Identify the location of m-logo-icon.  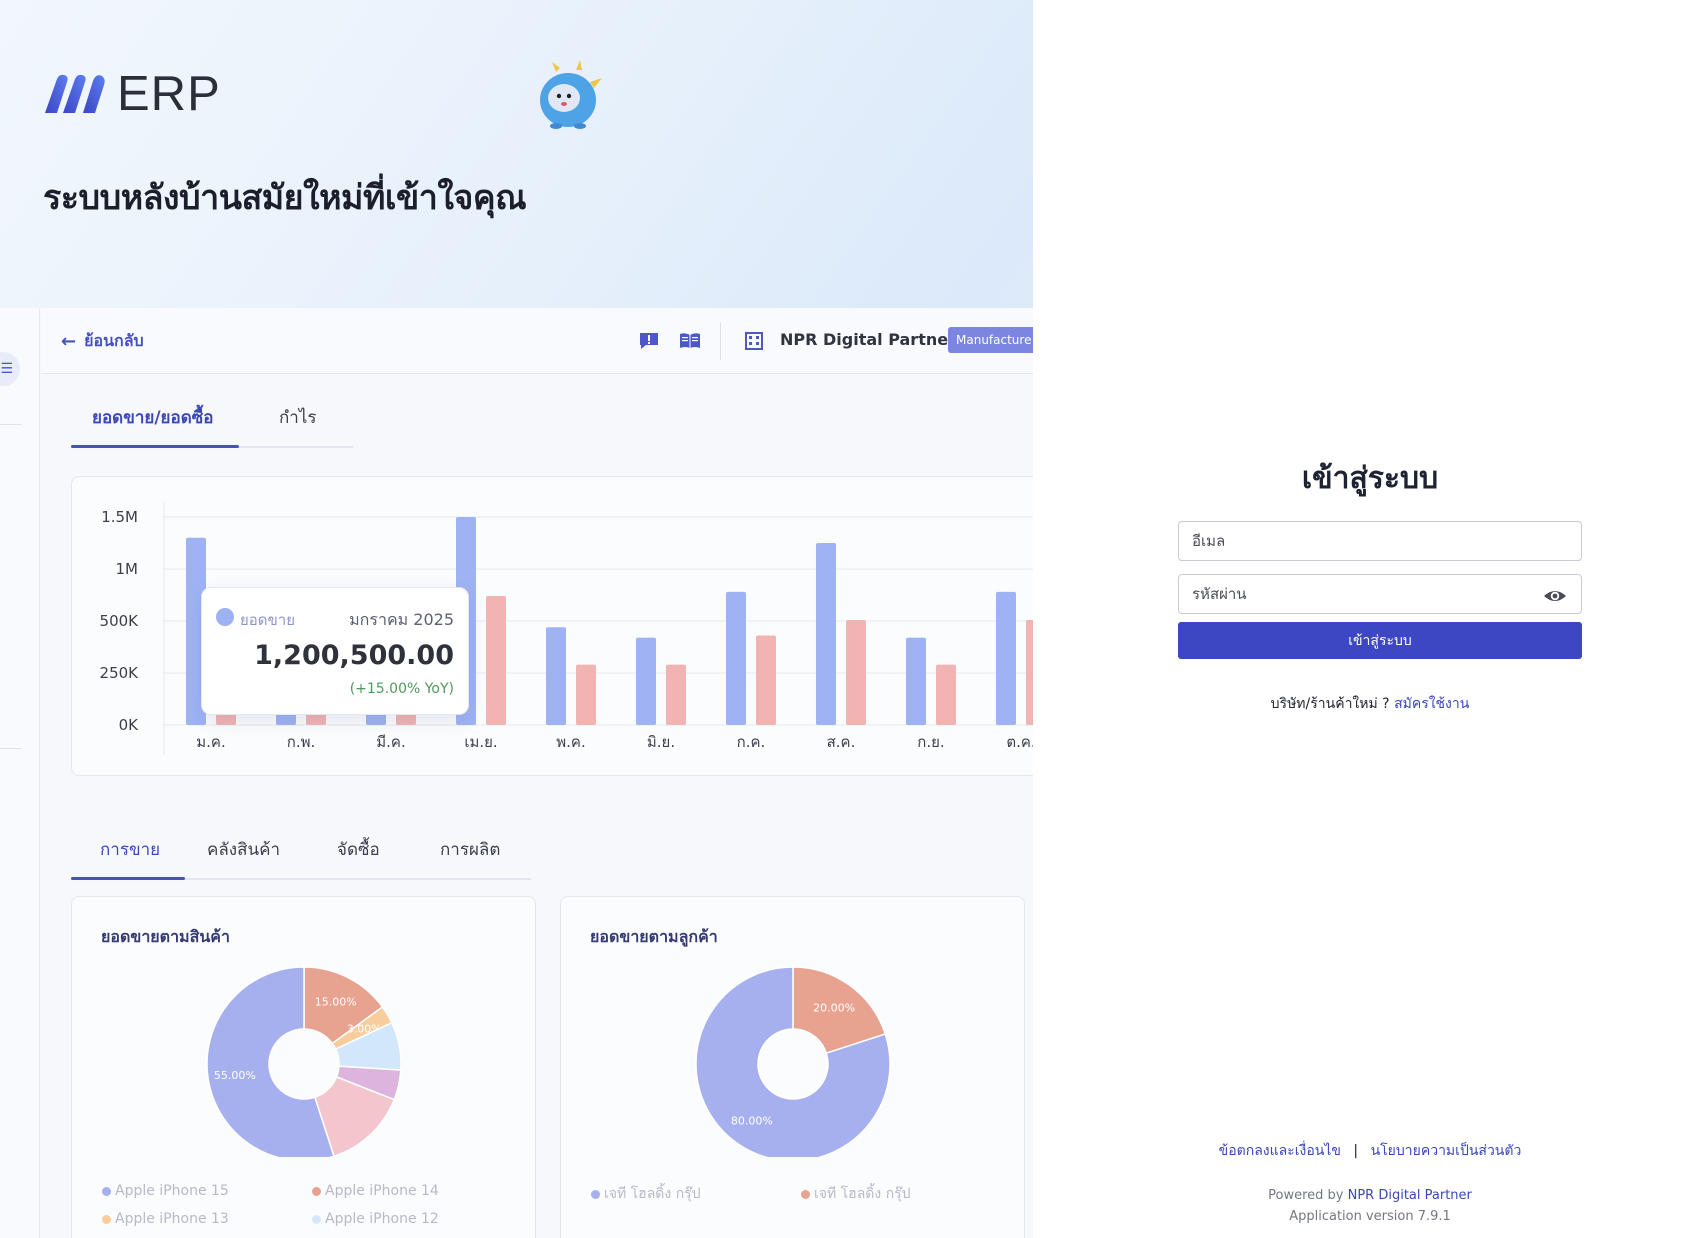
(75, 93).